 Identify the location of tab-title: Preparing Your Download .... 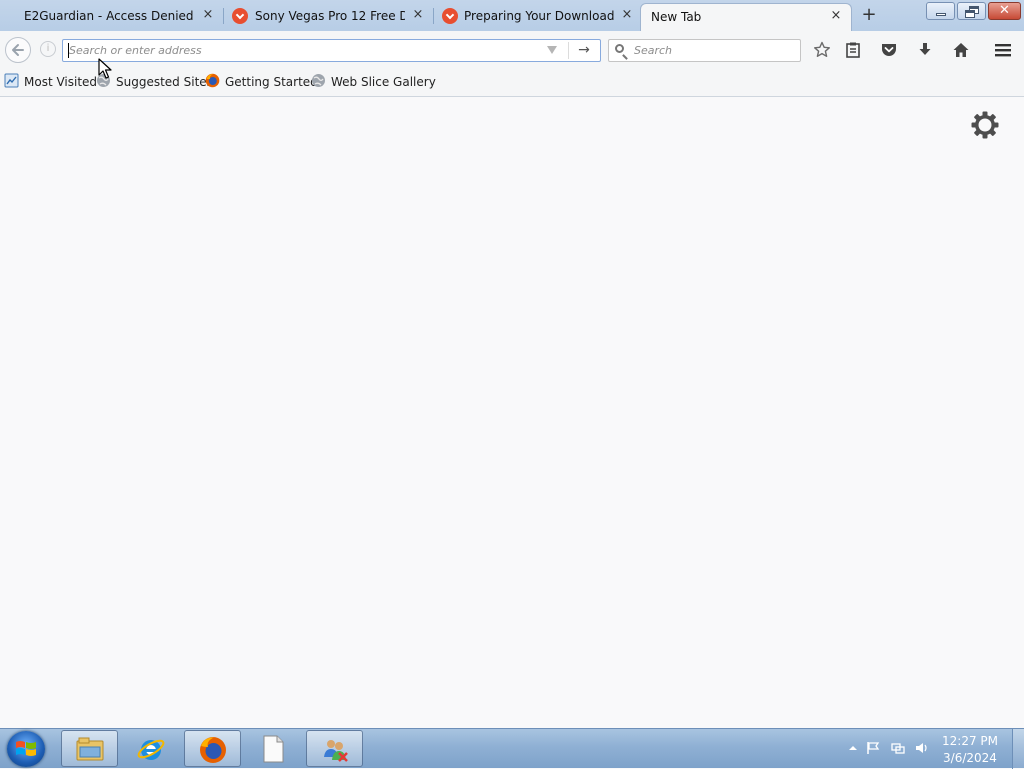
(540, 16).